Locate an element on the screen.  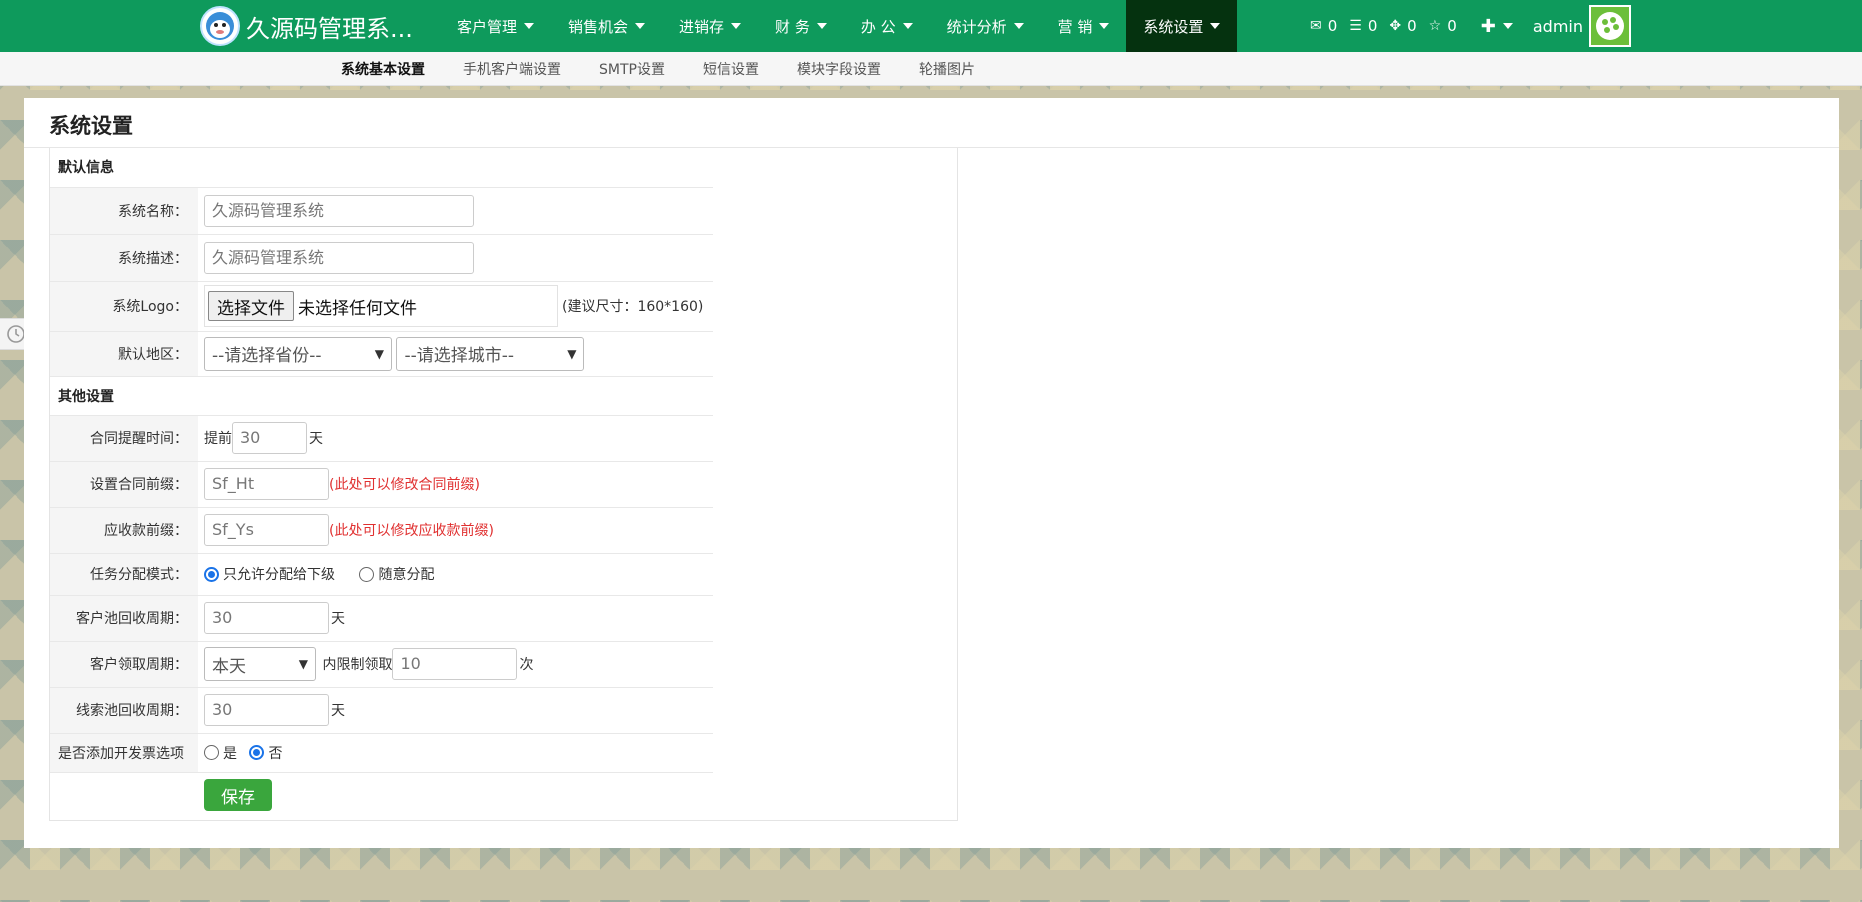
menu-label: 财 务 is located at coordinates (792, 26).